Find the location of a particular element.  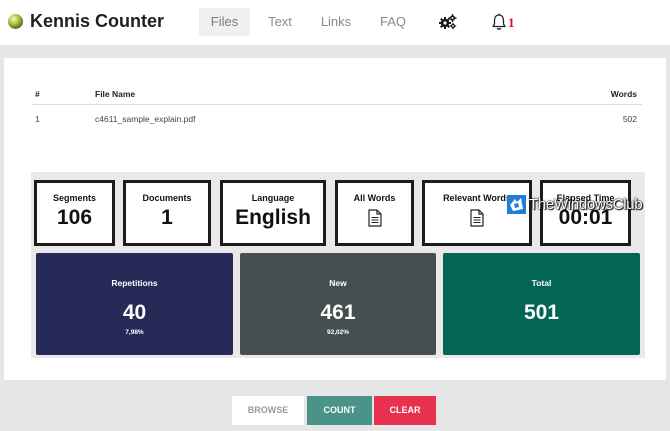

nav-tab-files: Files is located at coordinates (224, 22).